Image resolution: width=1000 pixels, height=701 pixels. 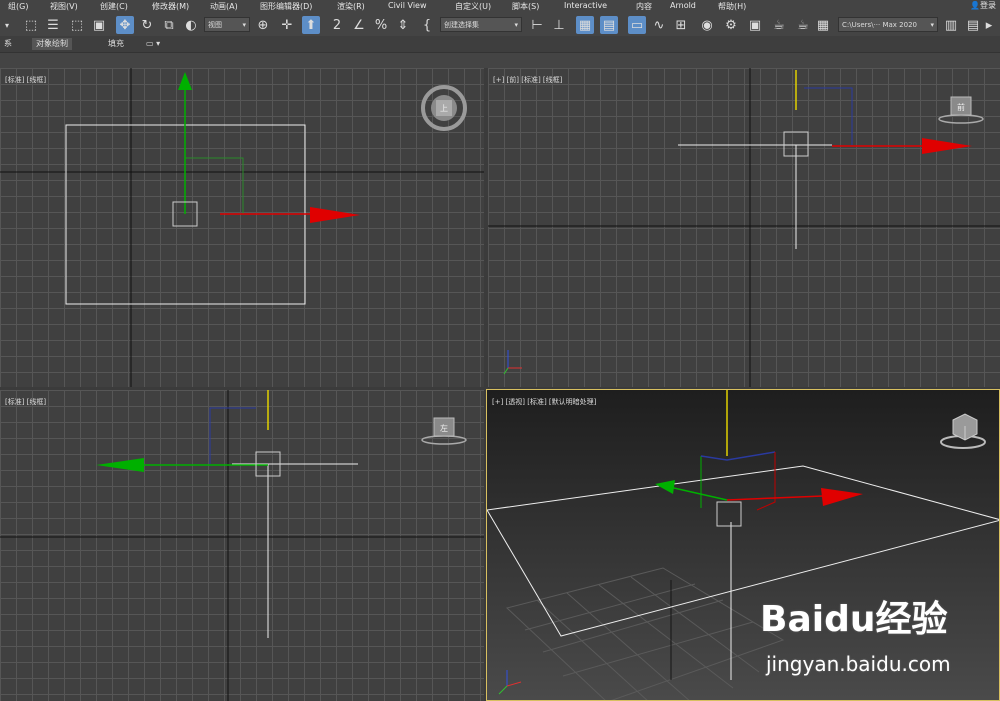 What do you see at coordinates (114, 6) in the screenshot?
I see `menu-create: 创建(C)` at bounding box center [114, 6].